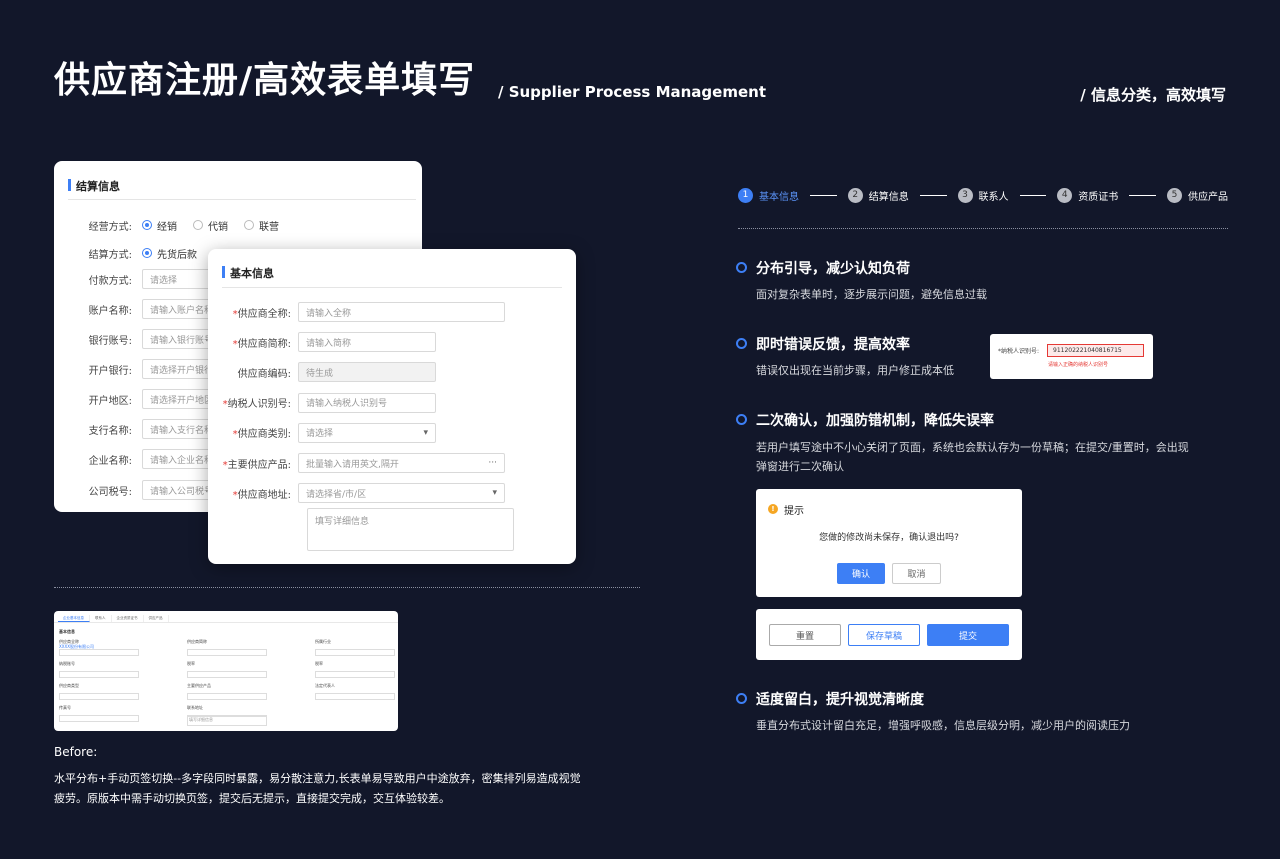 This screenshot has height=859, width=1280. What do you see at coordinates (1087, 350) in the screenshot?
I see `tax-id-value: 911202221040816715` at bounding box center [1087, 350].